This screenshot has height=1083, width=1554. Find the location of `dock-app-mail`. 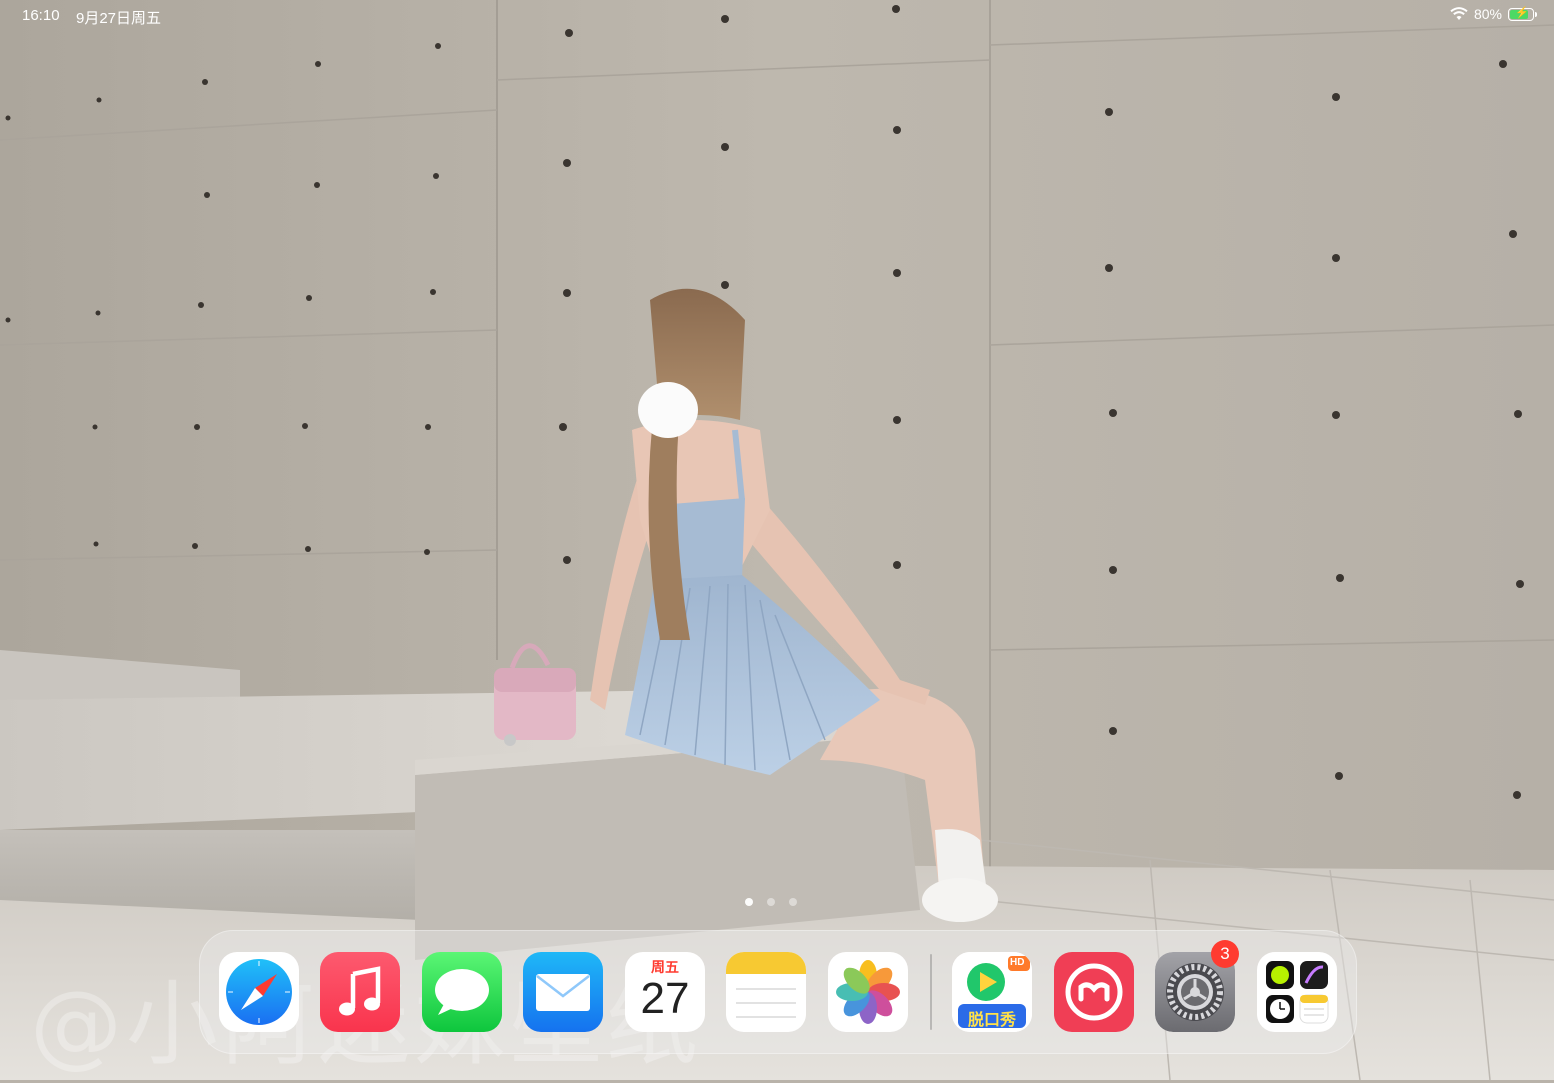

dock-app-mail is located at coordinates (563, 992).